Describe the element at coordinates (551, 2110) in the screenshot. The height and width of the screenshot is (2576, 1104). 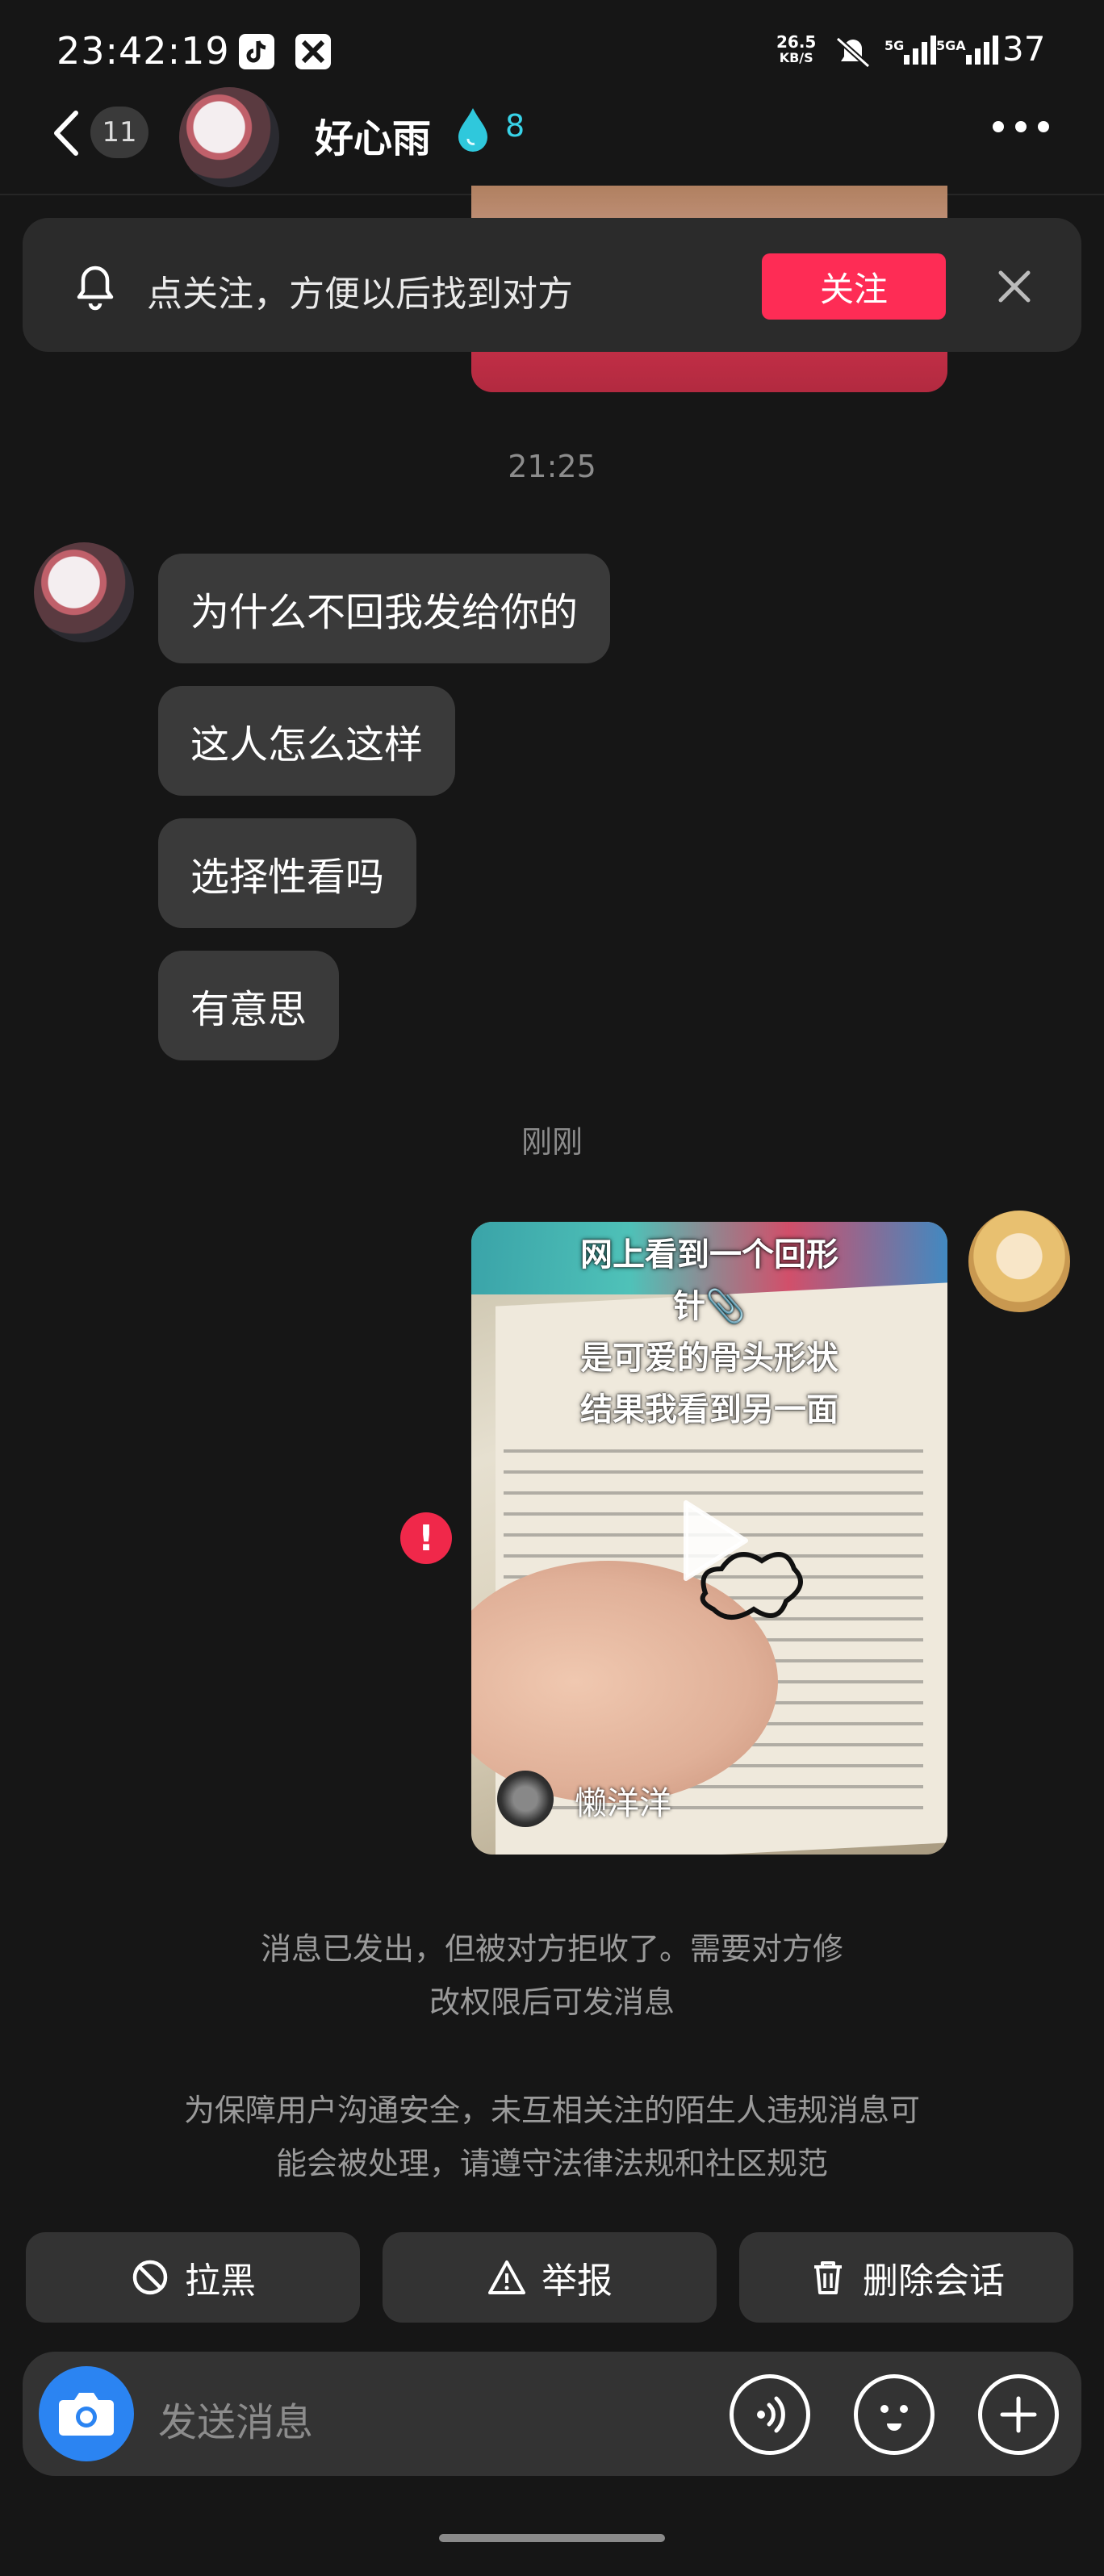
I see `safety-notice-line: 为保障用户沟通安全，未互相关注的陌生人违规消息可` at that location.